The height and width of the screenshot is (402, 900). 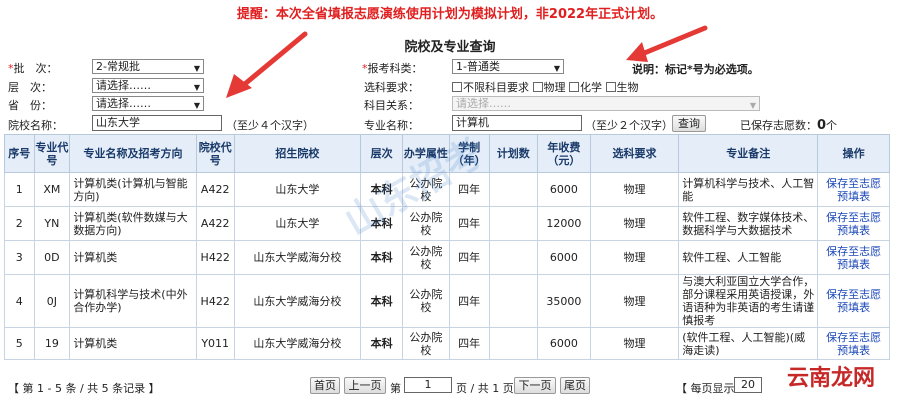 What do you see at coordinates (585, 87) in the screenshot?
I see `subject-req-option: 化学` at bounding box center [585, 87].